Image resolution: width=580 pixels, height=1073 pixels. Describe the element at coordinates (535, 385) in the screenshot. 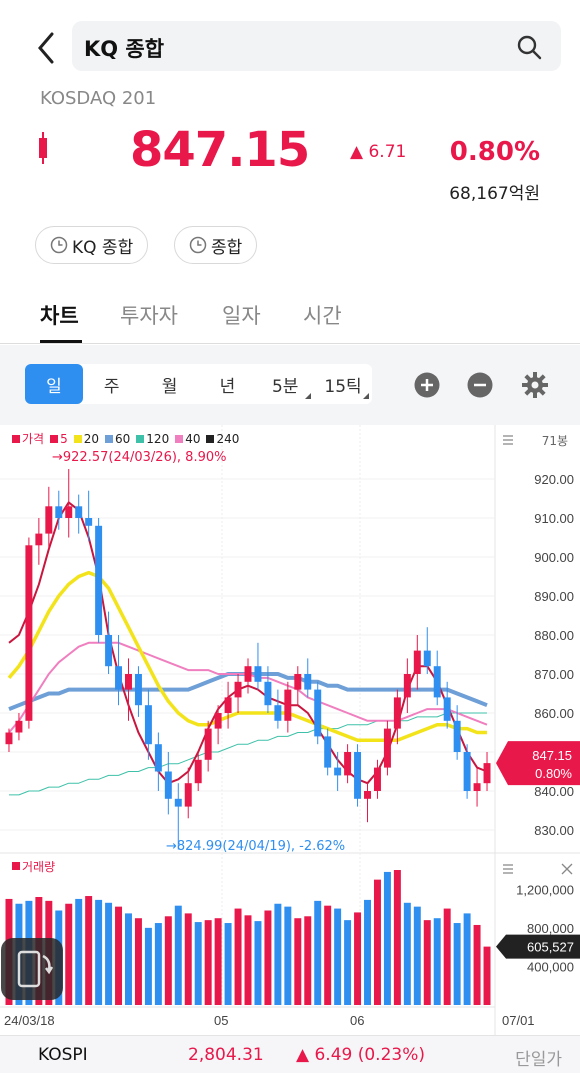

I see `gear-icon` at that location.